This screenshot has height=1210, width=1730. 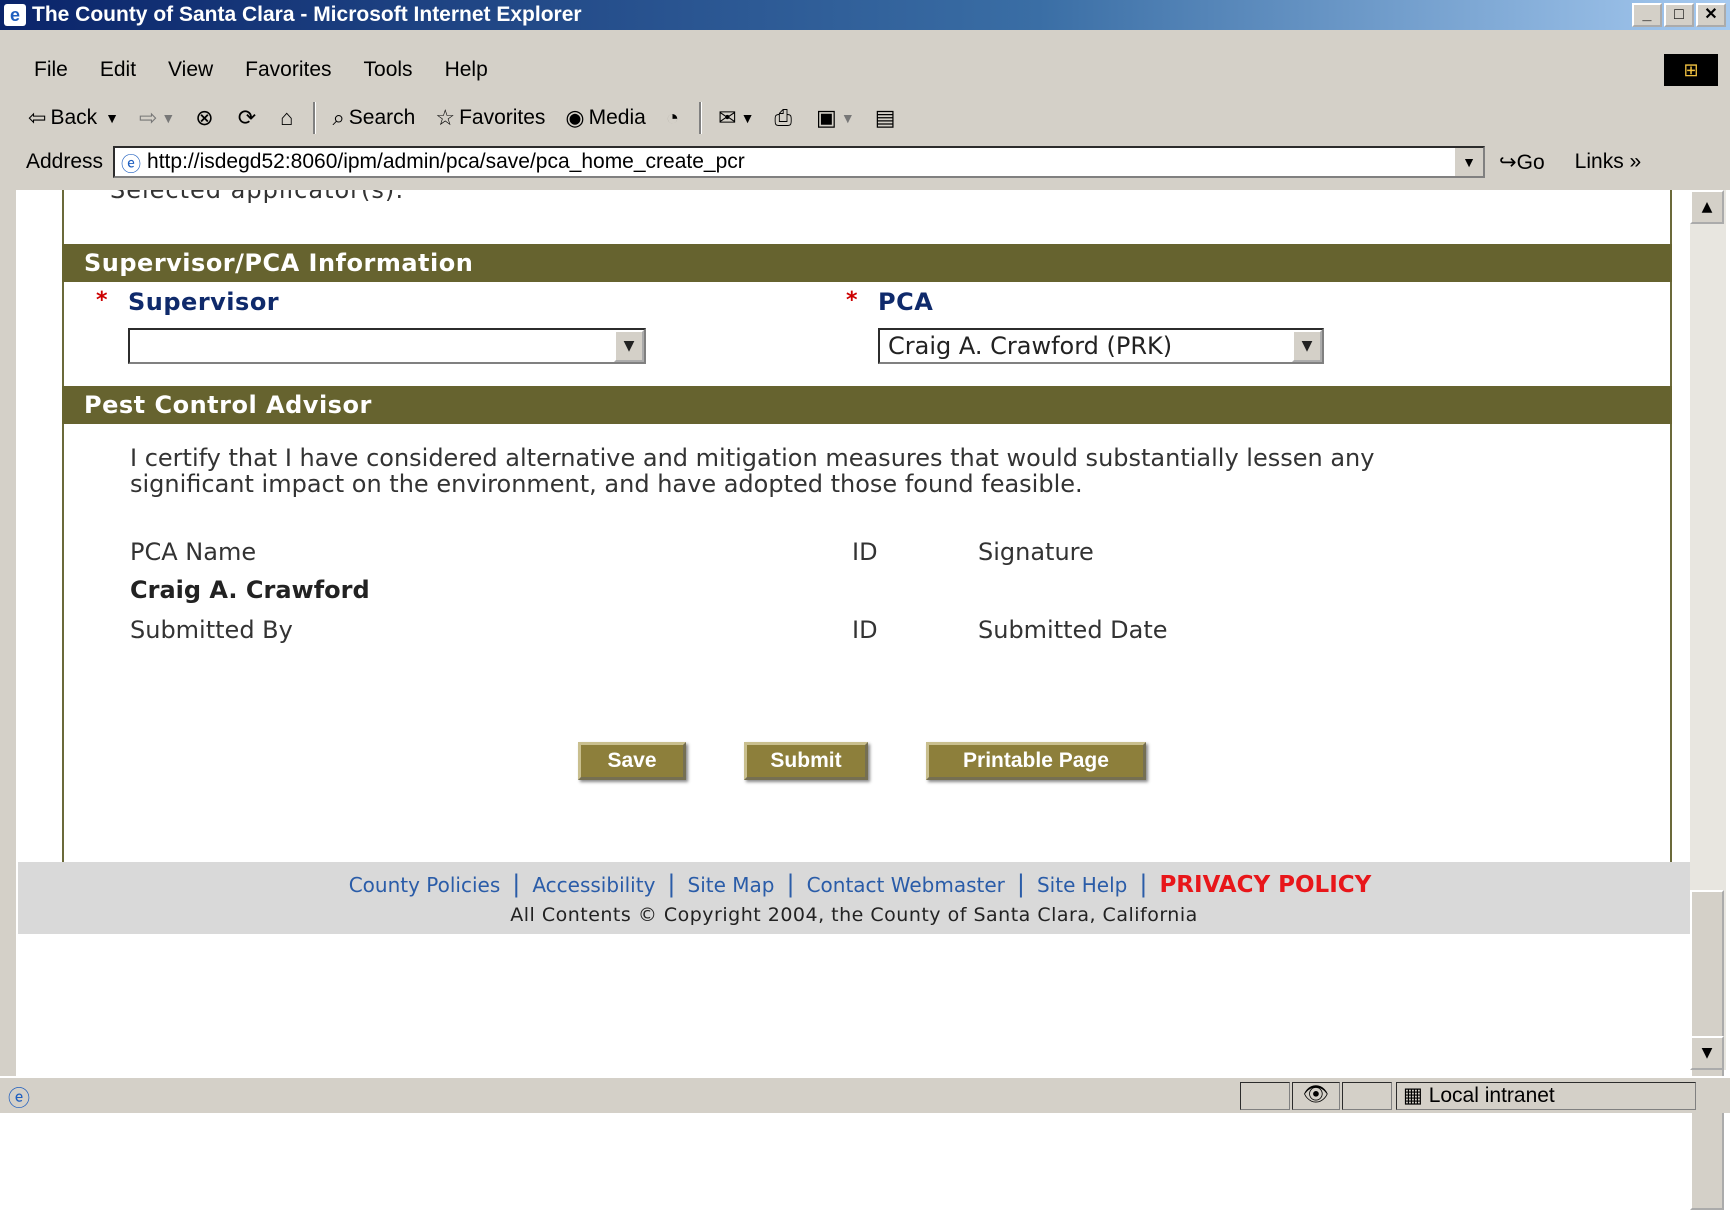 I want to click on history-button: ◔, so click(x=674, y=118).